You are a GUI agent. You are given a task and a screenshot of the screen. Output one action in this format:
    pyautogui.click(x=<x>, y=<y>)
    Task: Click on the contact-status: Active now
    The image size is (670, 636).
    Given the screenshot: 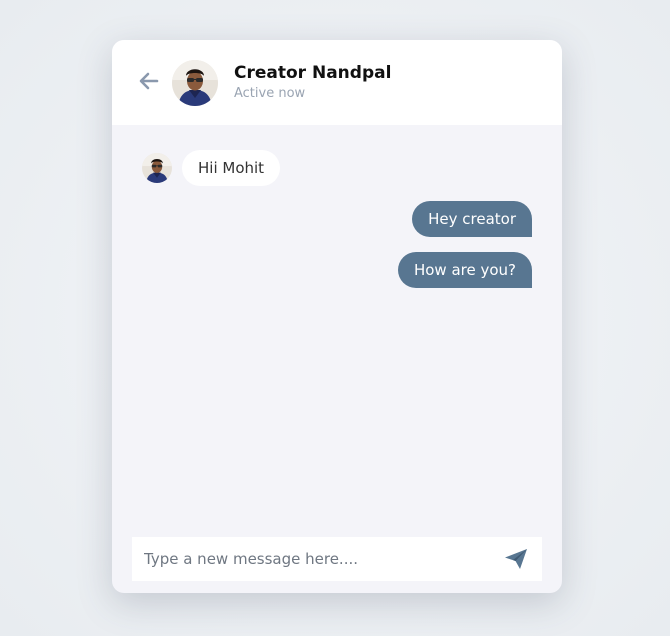 What is the action you would take?
    pyautogui.click(x=270, y=93)
    